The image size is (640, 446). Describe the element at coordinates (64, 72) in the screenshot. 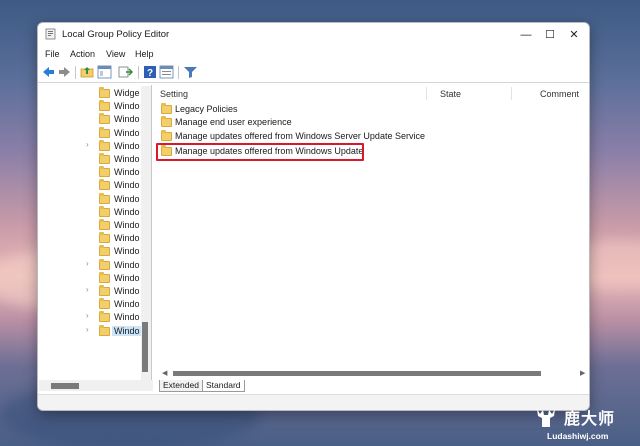

I see `forward-arrow-icon` at that location.